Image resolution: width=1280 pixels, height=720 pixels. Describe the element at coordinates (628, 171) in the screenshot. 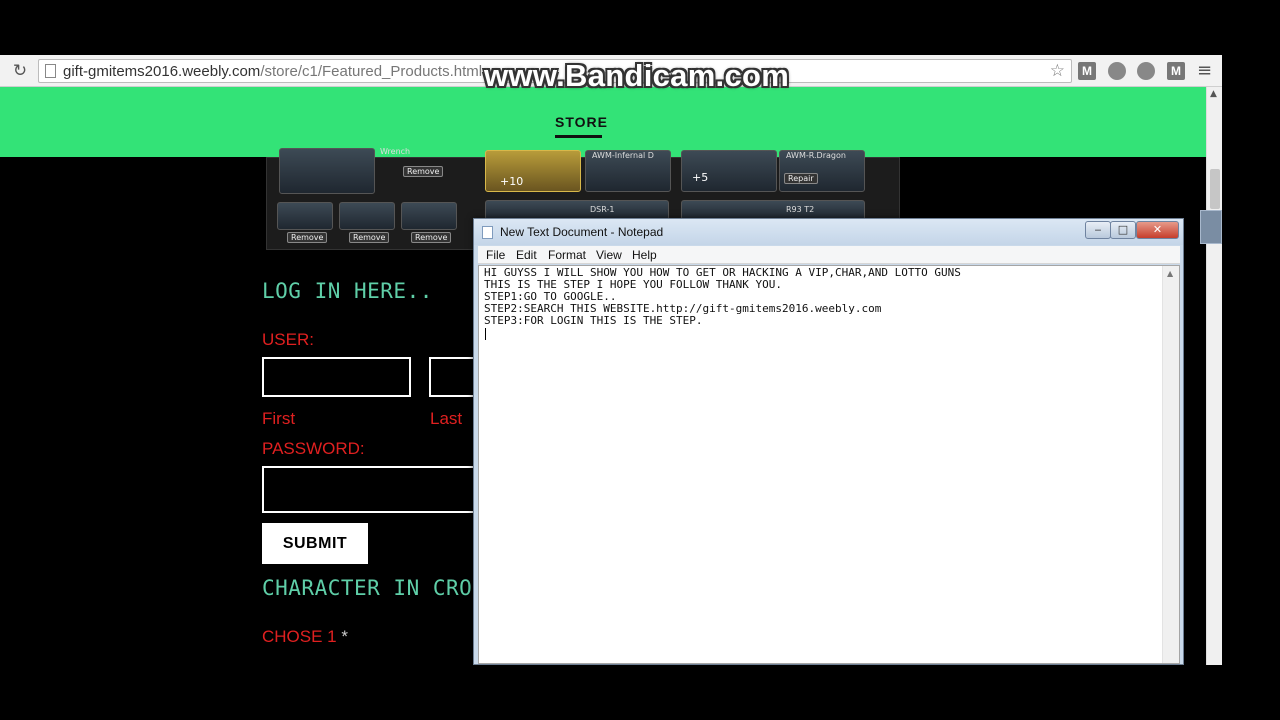

I see `inventory-slot: AWM-Infernal D` at that location.